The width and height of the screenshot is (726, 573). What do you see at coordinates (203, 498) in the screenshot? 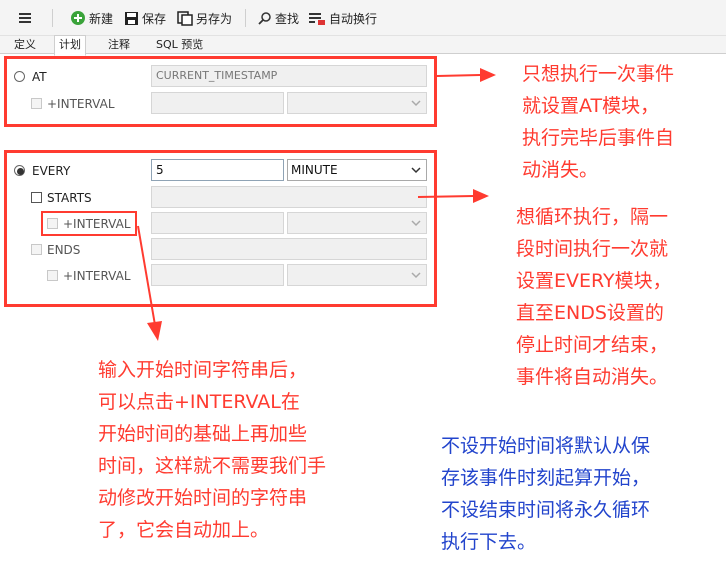
I see `annotation-line: 动修改开始时间的字符串` at bounding box center [203, 498].